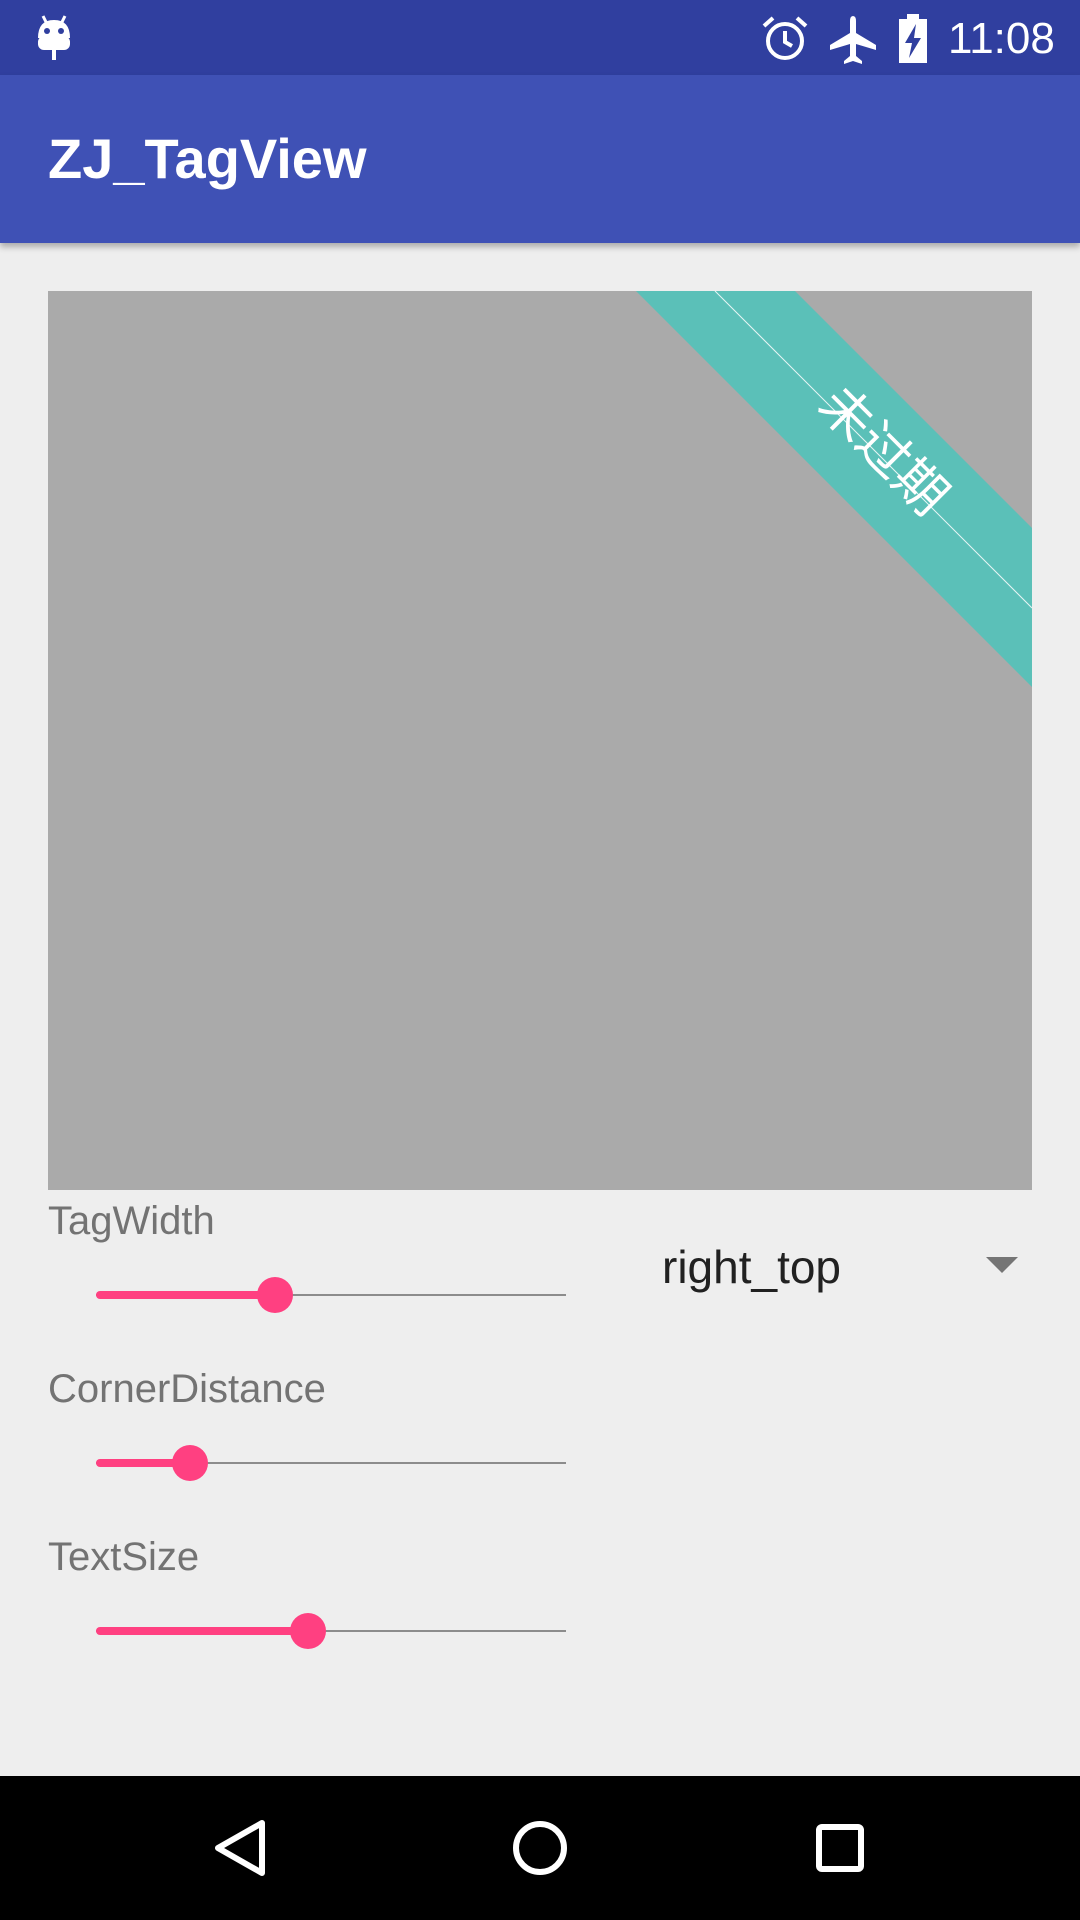 Image resolution: width=1080 pixels, height=1920 pixels. Describe the element at coordinates (124, 1557) in the screenshot. I see `text-size-label: TextSize` at that location.